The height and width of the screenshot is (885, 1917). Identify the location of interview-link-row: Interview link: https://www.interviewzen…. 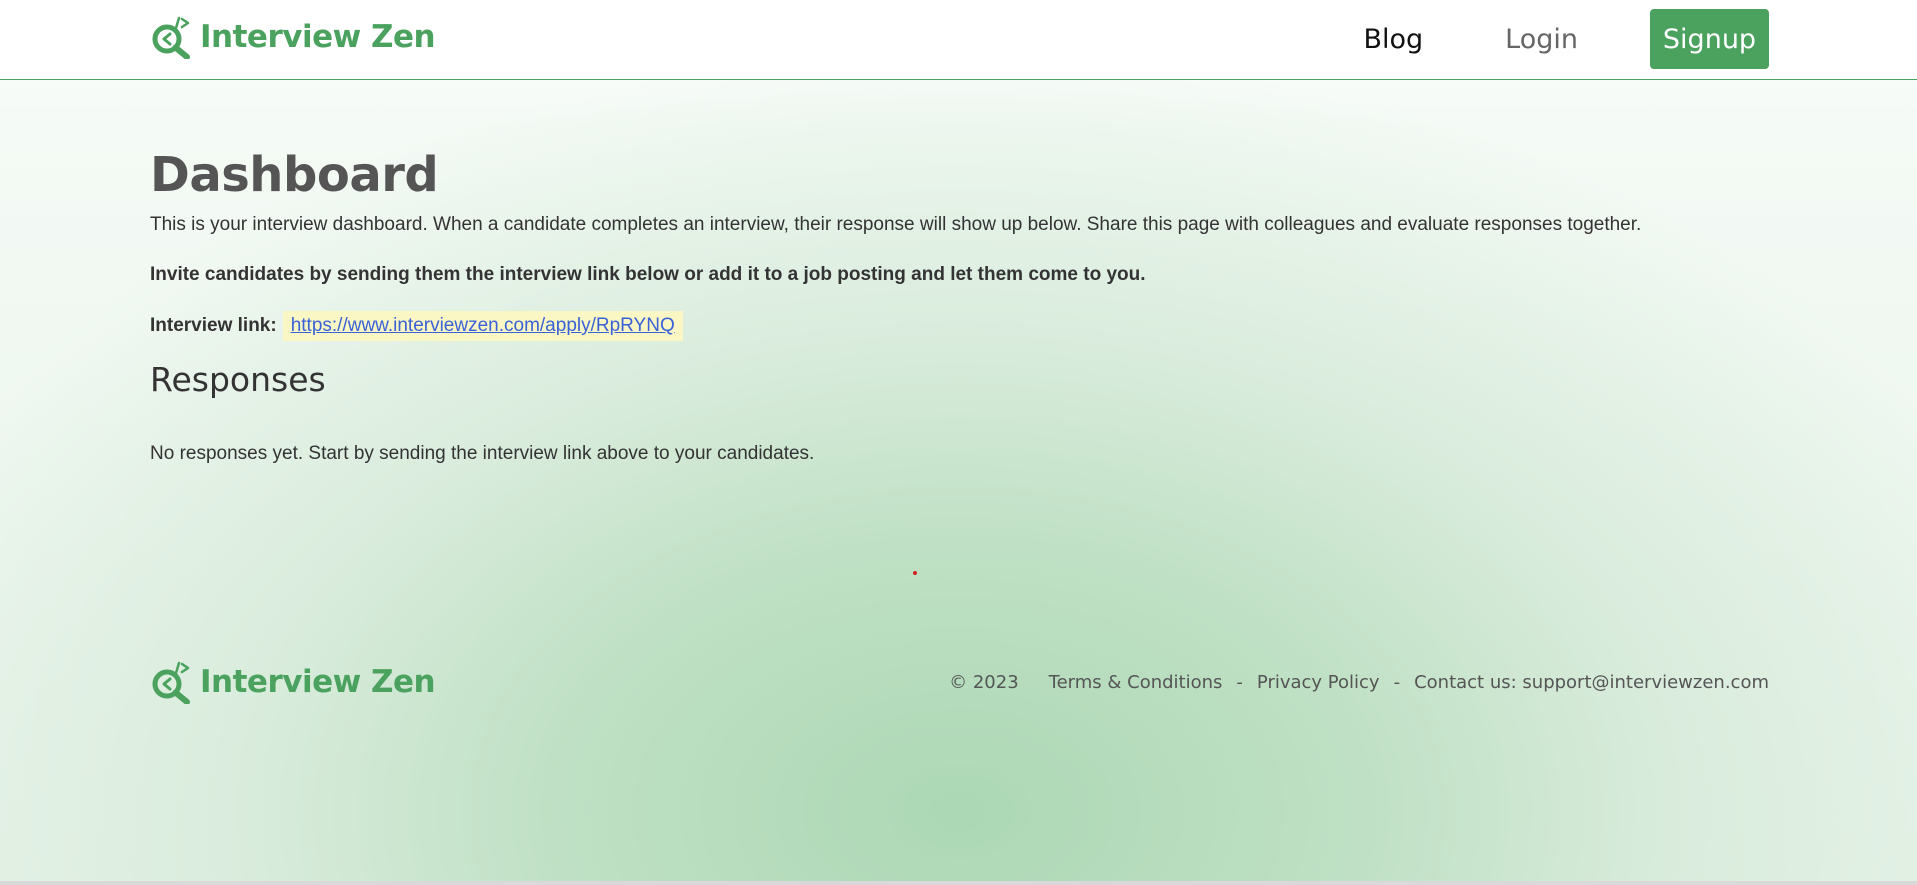
(960, 326).